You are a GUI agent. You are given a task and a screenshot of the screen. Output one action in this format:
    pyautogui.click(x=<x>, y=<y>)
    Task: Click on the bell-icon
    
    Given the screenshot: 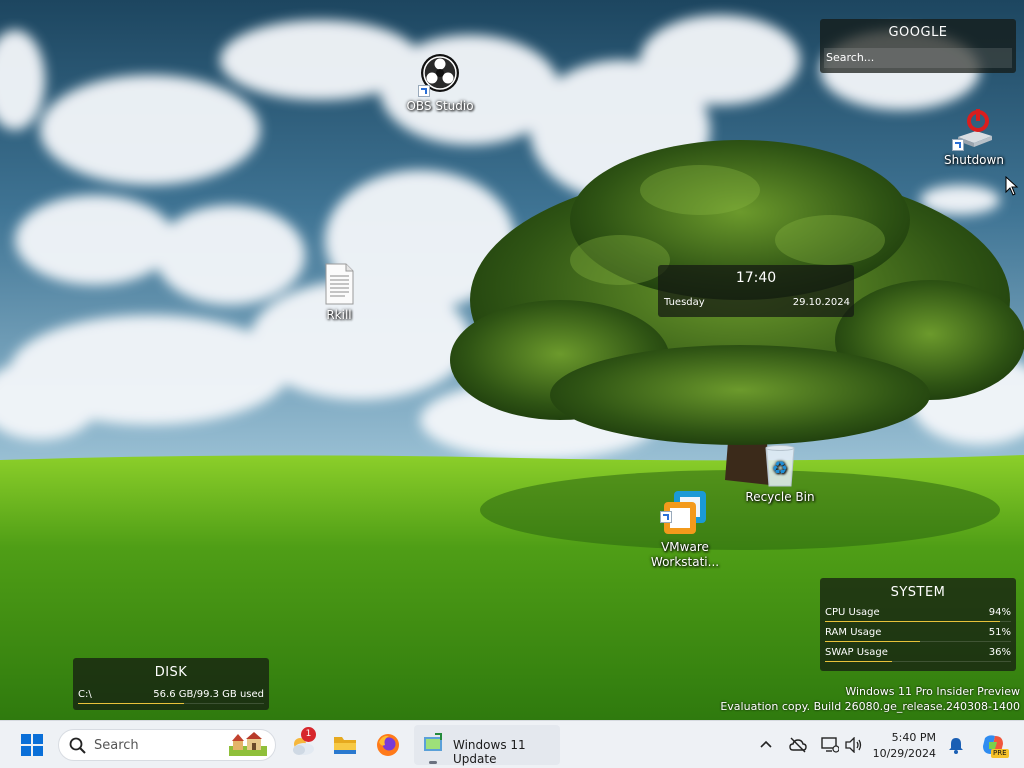 What is the action you would take?
    pyautogui.click(x=956, y=746)
    